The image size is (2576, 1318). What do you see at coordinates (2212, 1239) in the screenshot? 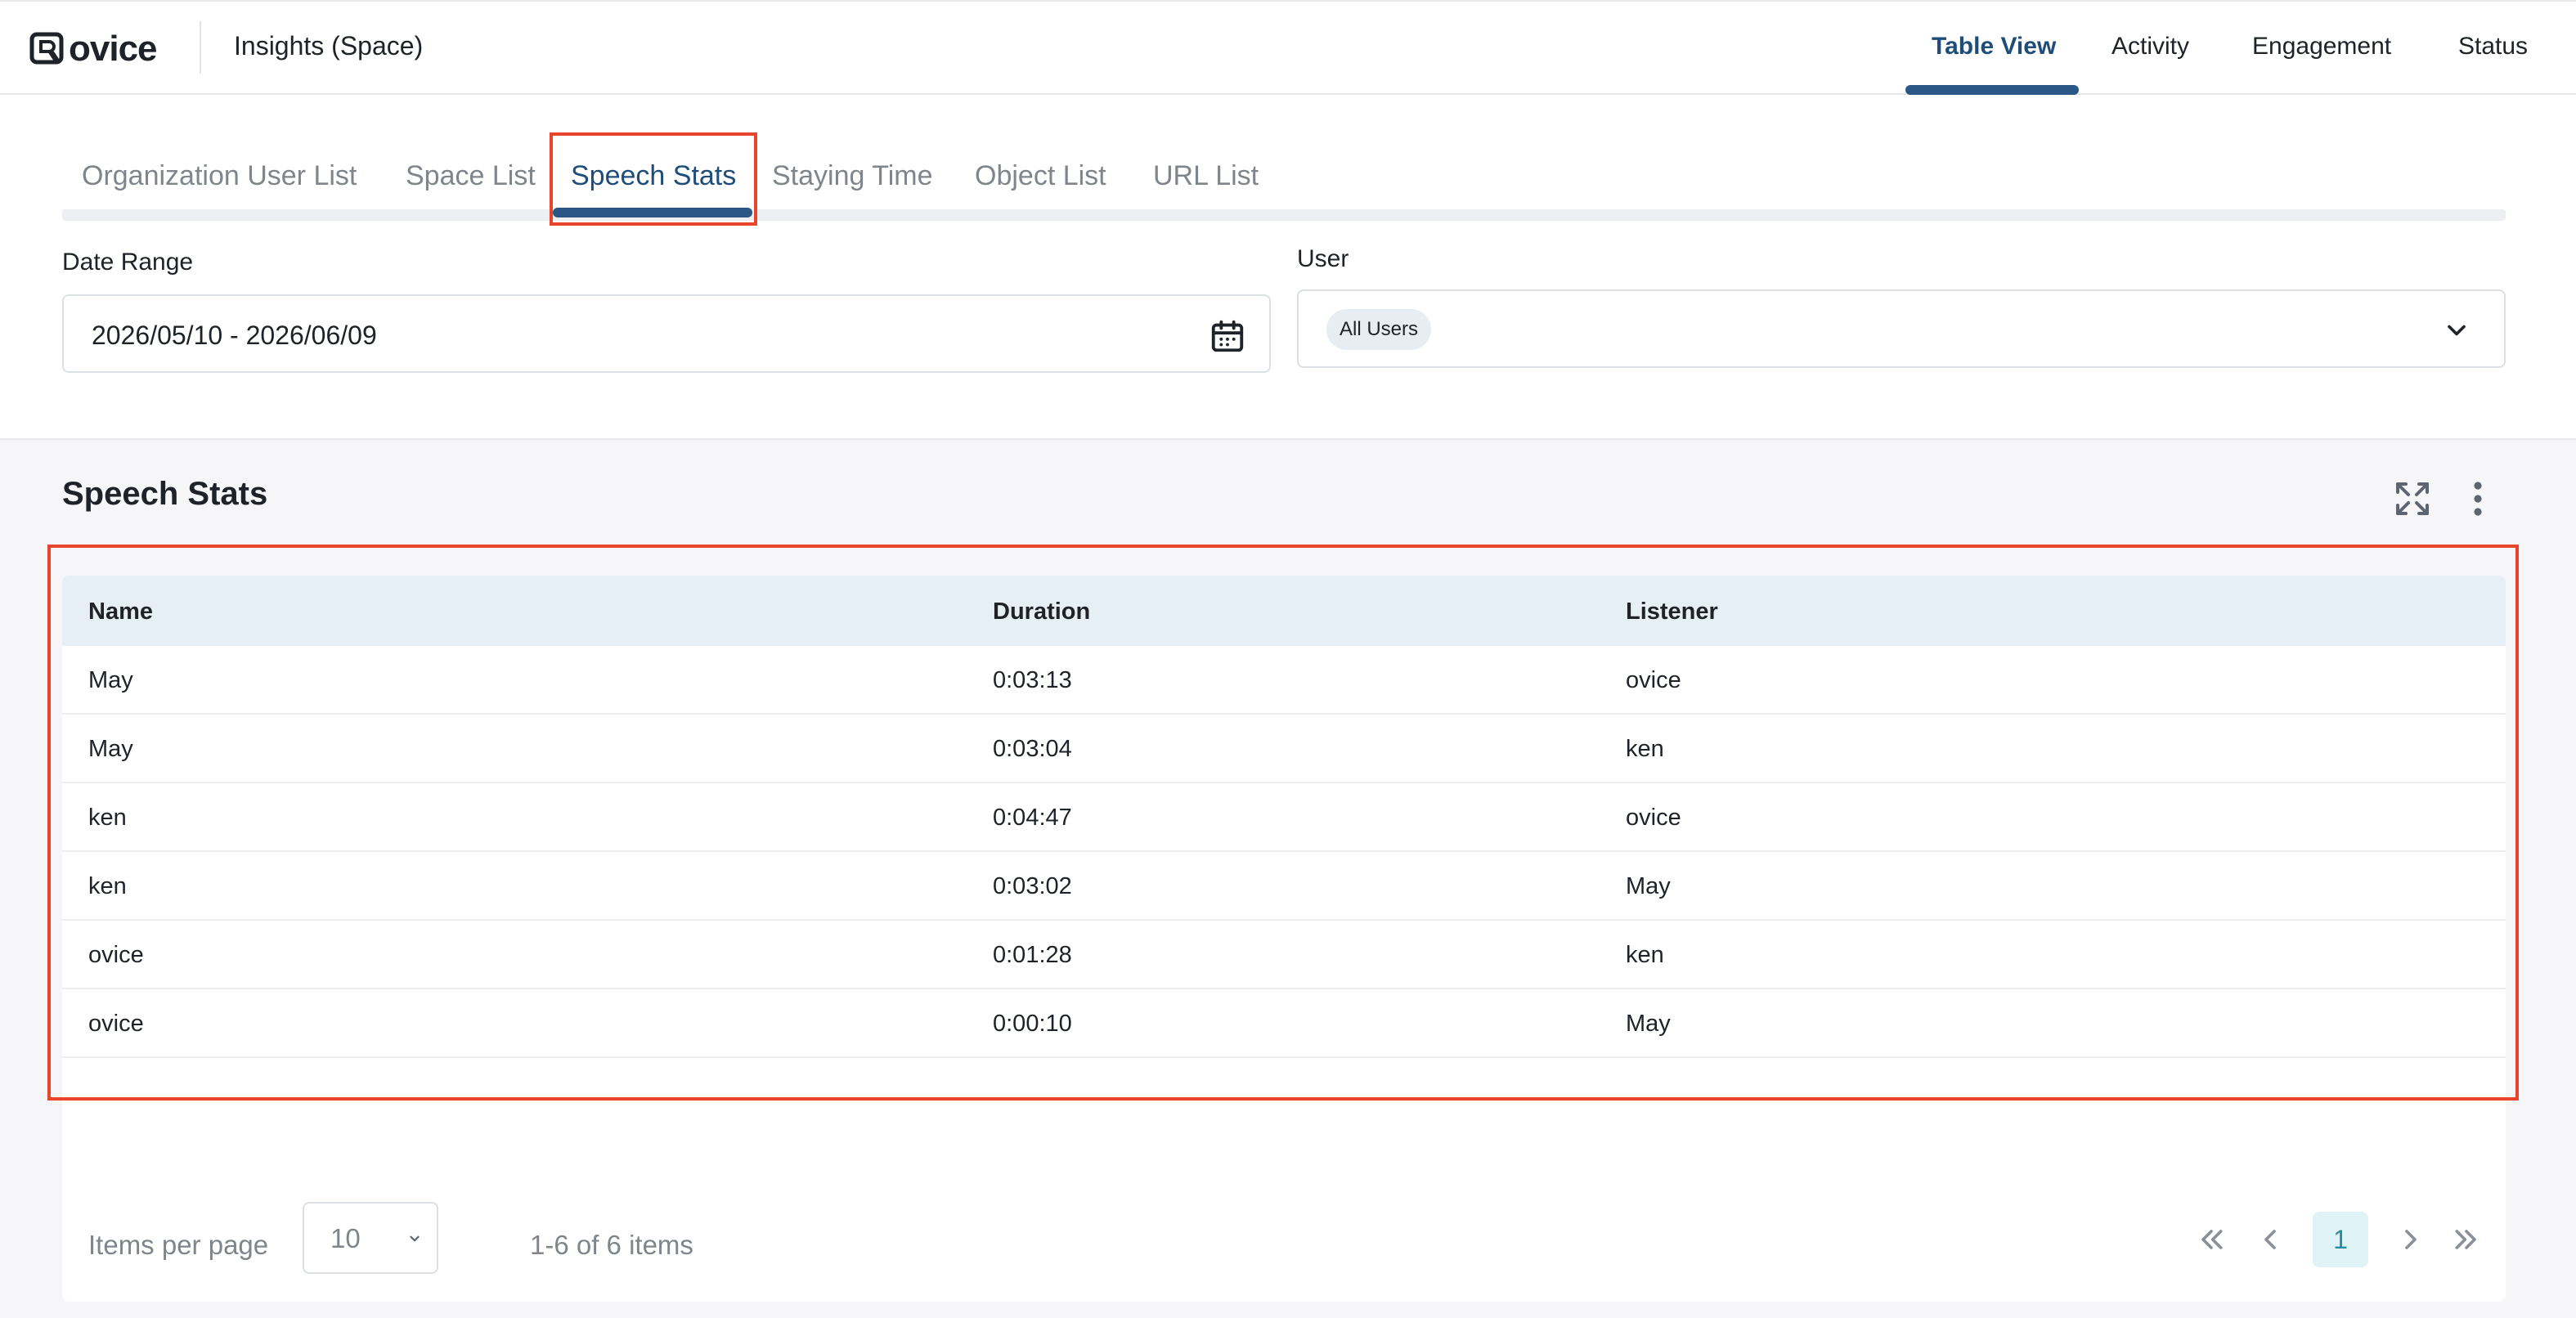
I see `first-page-icon` at bounding box center [2212, 1239].